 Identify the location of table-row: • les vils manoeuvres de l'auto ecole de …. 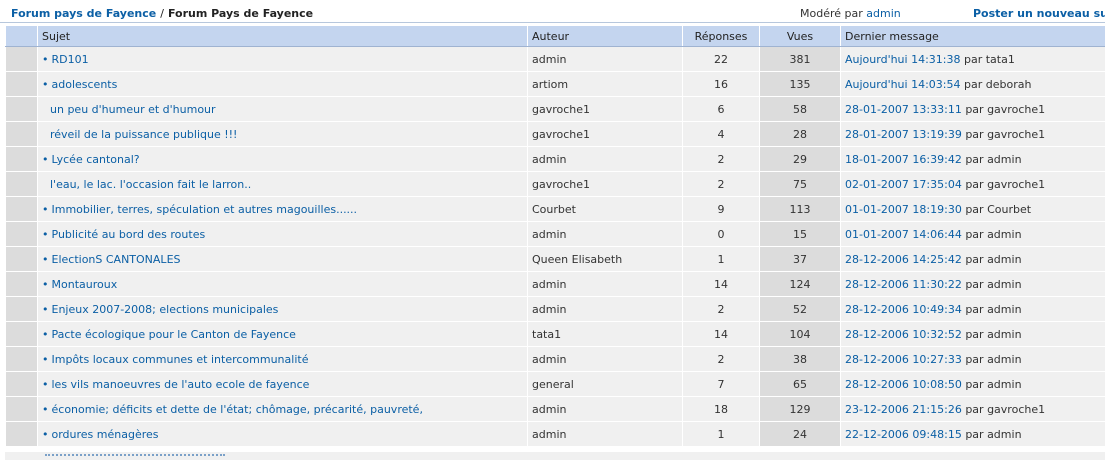
(555, 384).